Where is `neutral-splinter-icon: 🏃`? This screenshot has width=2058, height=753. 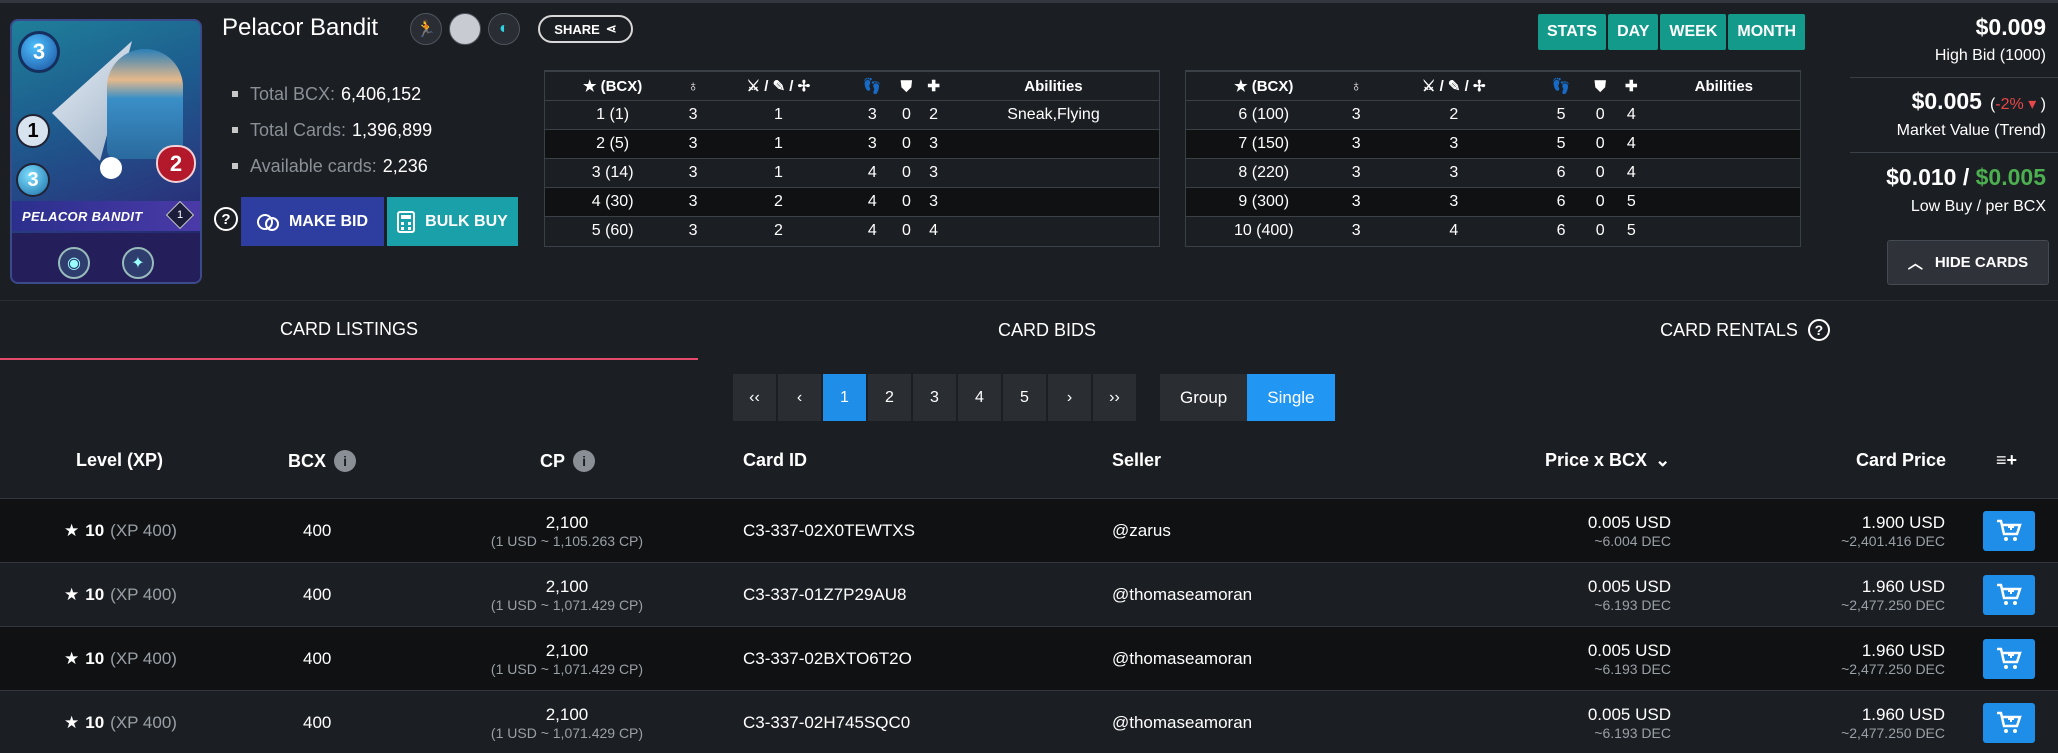
neutral-splinter-icon: 🏃 is located at coordinates (426, 29).